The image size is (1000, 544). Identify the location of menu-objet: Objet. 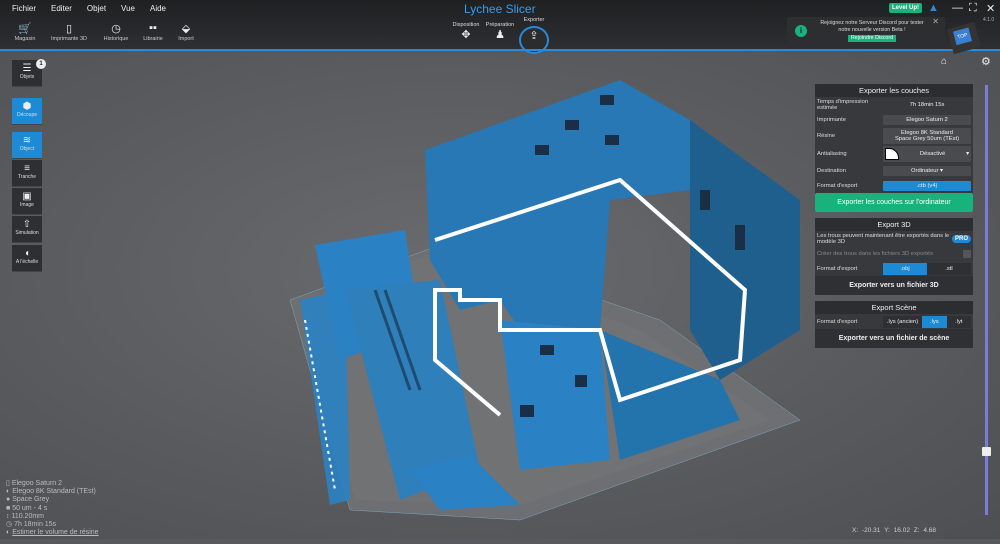
(96, 8).